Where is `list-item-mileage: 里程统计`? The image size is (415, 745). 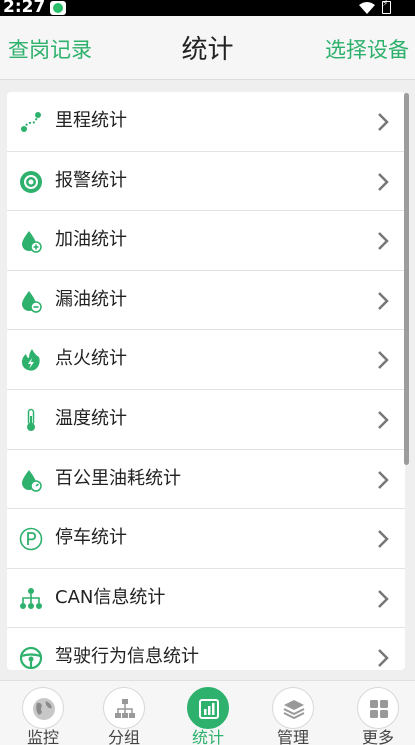 list-item-mileage: 里程统计 is located at coordinates (206, 122).